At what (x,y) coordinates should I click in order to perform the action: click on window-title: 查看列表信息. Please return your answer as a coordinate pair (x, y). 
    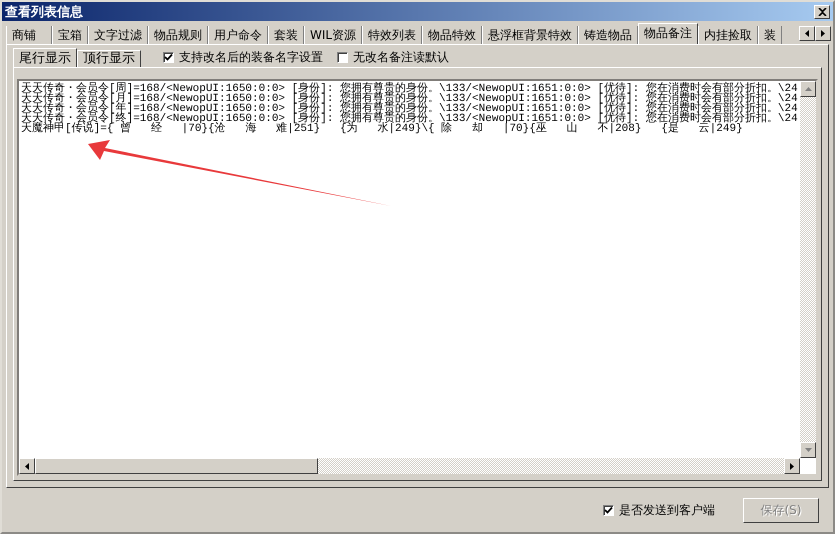
    Looking at the image, I should click on (44, 12).